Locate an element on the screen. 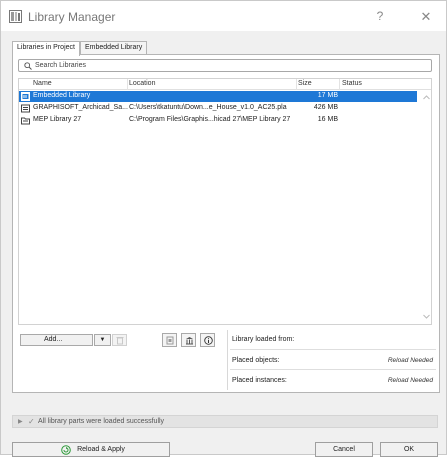 Image resolution: width=447 pixels, height=457 pixels. ok-label: OK is located at coordinates (409, 449).